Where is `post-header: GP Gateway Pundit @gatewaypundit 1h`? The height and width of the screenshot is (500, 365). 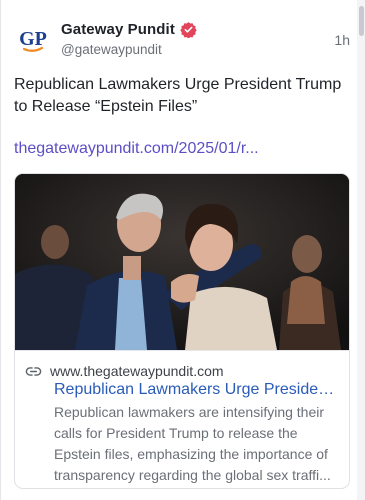
post-header: GP Gateway Pundit @gatewaypundit 1h is located at coordinates (182, 40).